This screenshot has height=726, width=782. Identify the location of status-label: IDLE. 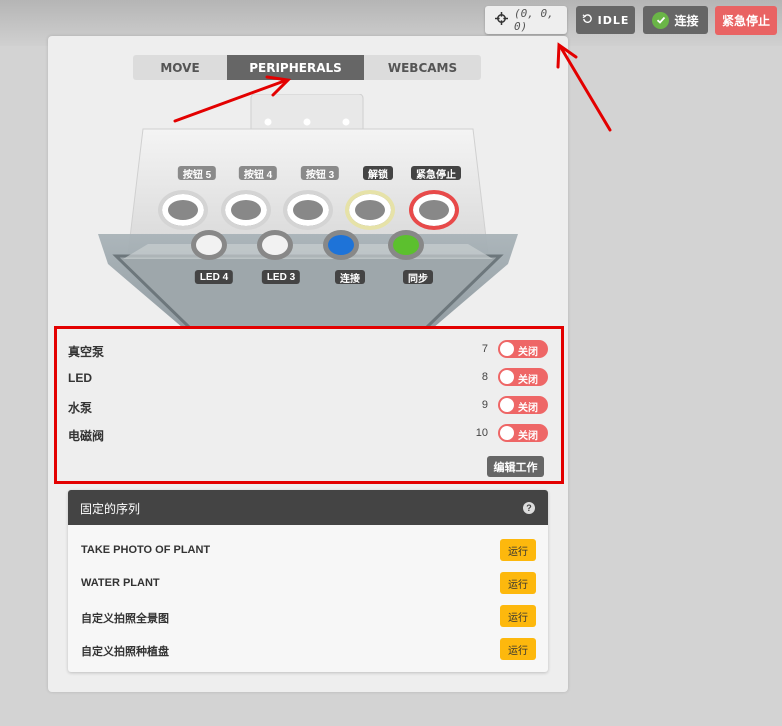
(613, 20).